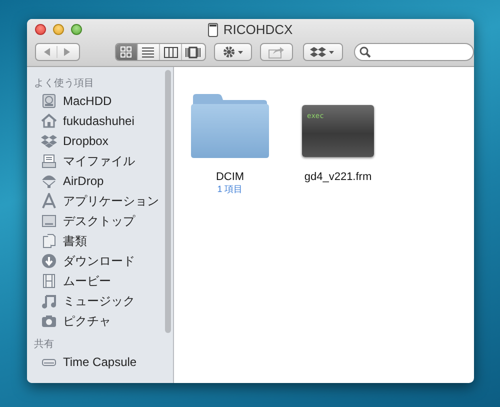  Describe the element at coordinates (49, 321) in the screenshot. I see `camera-icon` at that location.